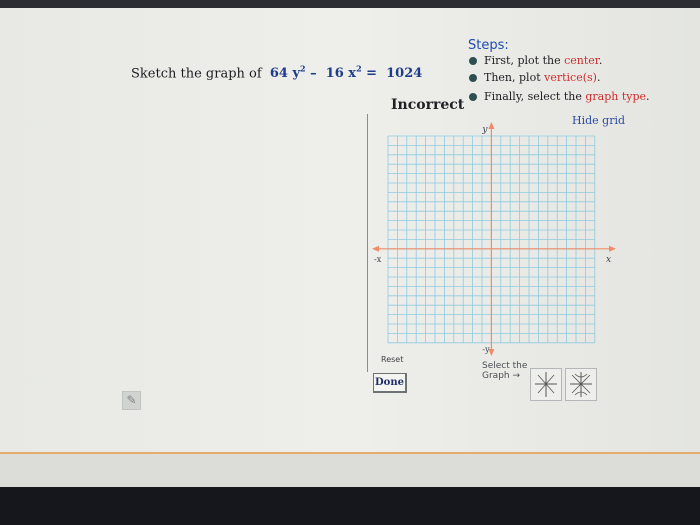 Image resolution: width=700 pixels, height=525 pixels. Describe the element at coordinates (524, 60) in the screenshot. I see `step-1-prefix: First, plot the` at that location.